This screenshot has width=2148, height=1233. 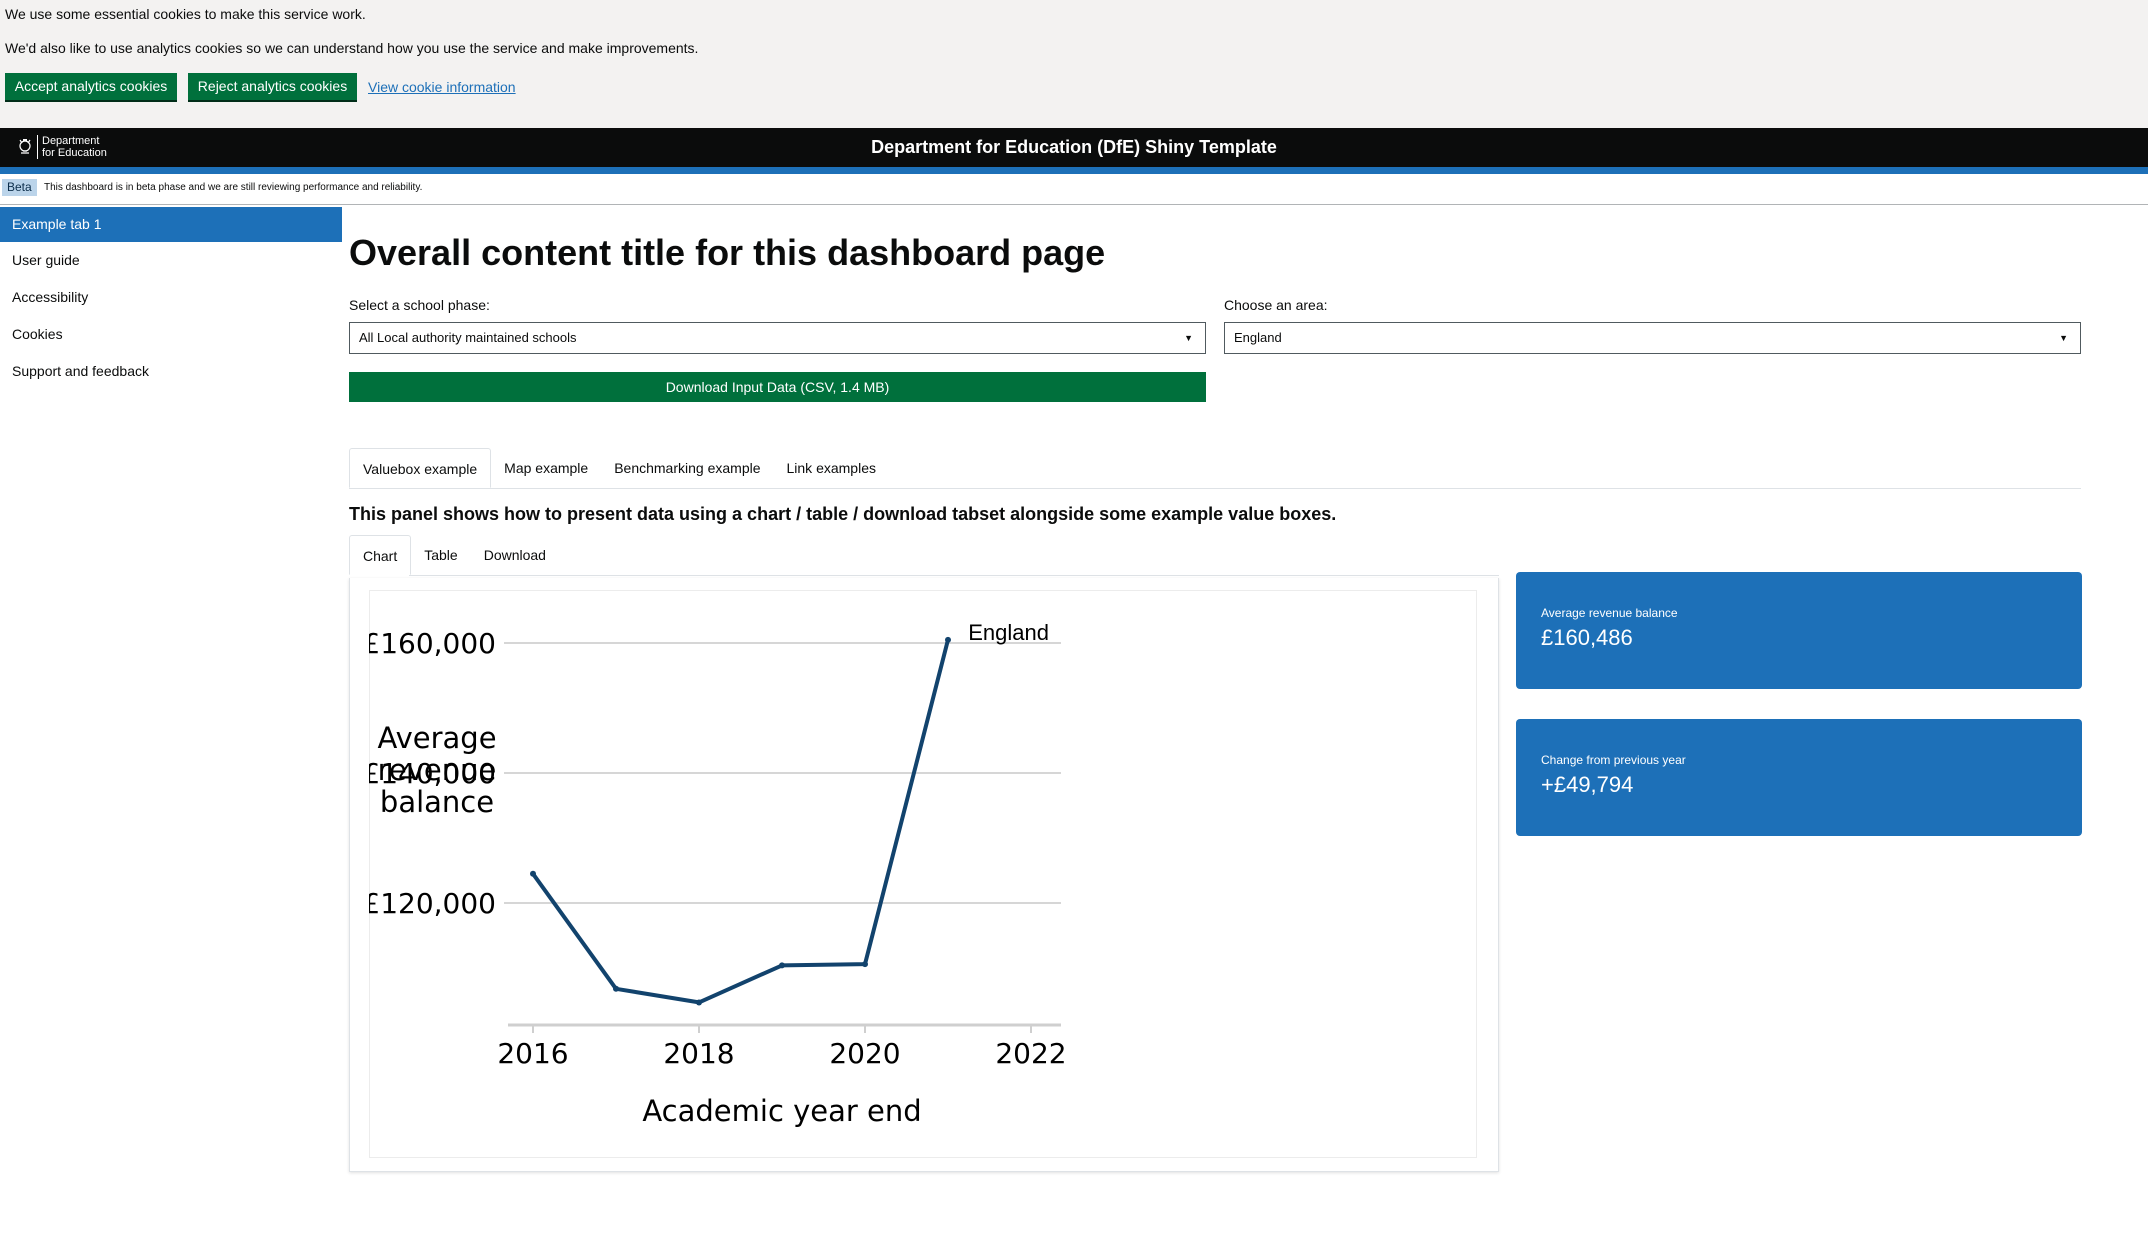 I want to click on x-axis-ticks: 2016 2018 2020 2022, so click(x=782, y=1047).